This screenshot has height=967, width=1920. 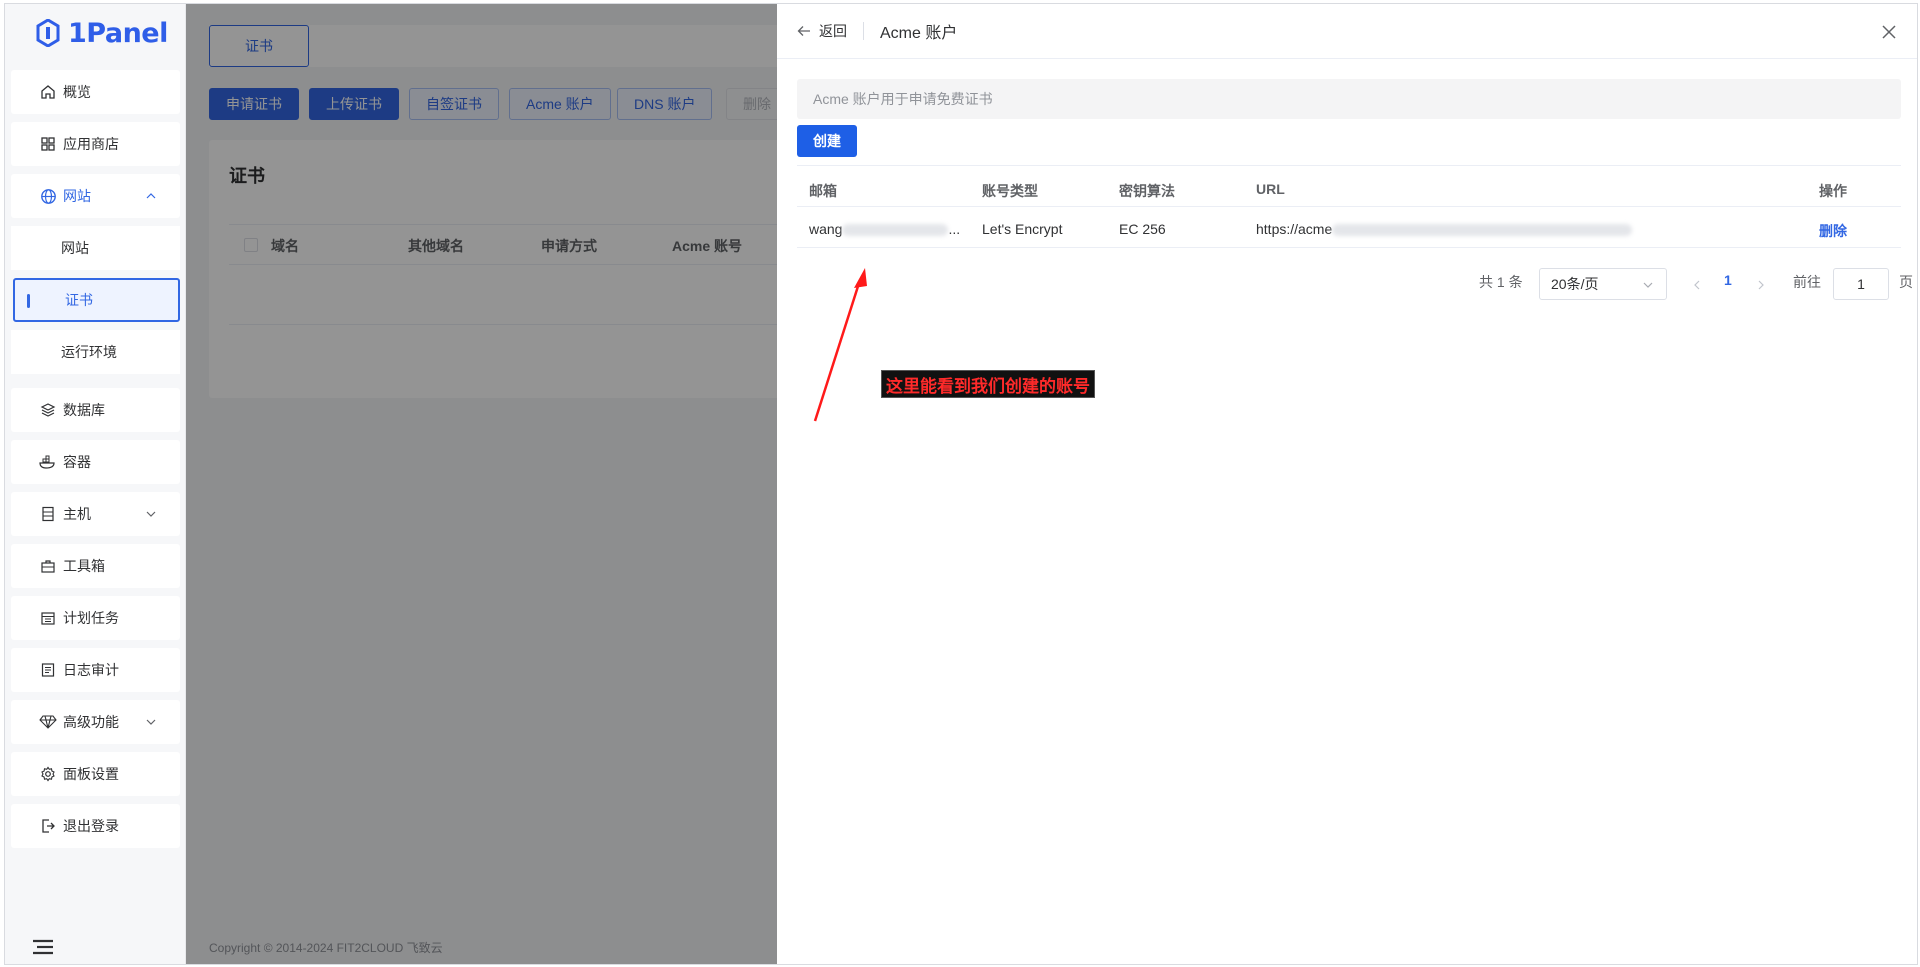 I want to click on menu-collapse-icon, so click(x=43, y=947).